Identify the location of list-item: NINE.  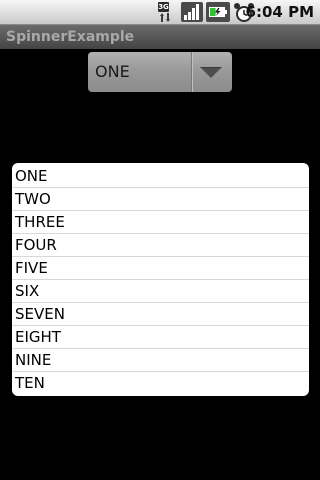
(160, 360).